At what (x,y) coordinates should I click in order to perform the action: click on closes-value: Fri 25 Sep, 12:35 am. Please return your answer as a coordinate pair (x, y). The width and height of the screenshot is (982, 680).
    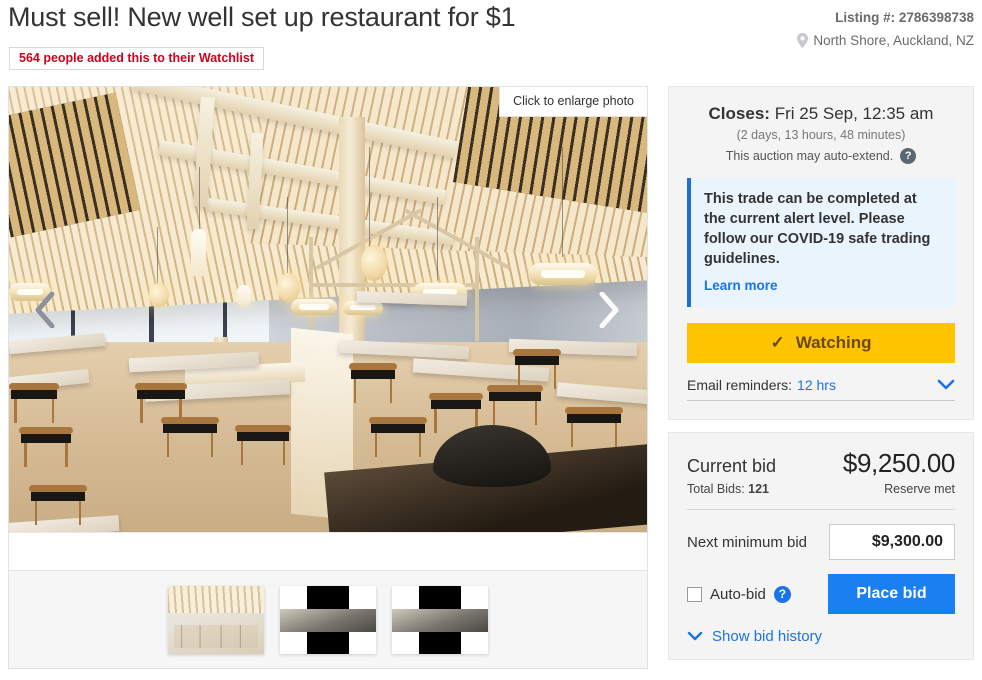
    Looking at the image, I should click on (854, 113).